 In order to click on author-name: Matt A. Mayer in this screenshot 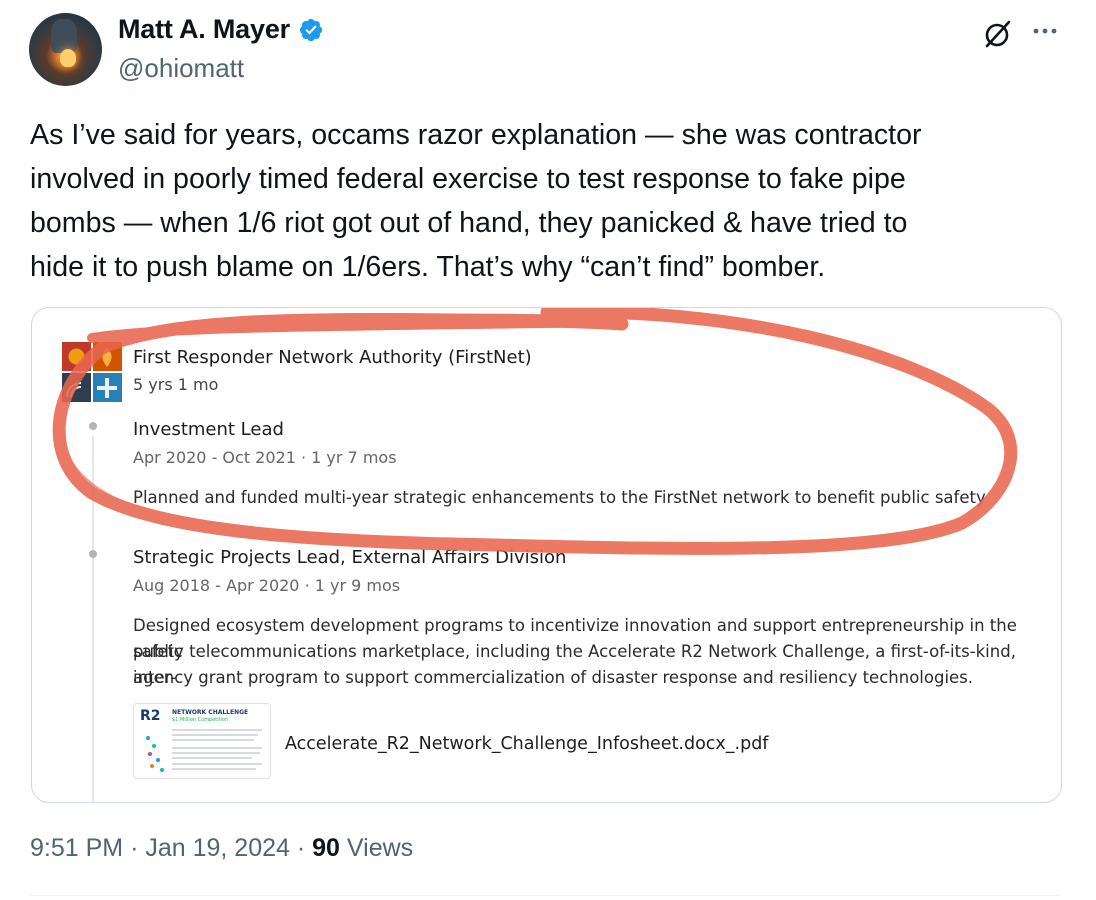, I will do `click(204, 29)`.